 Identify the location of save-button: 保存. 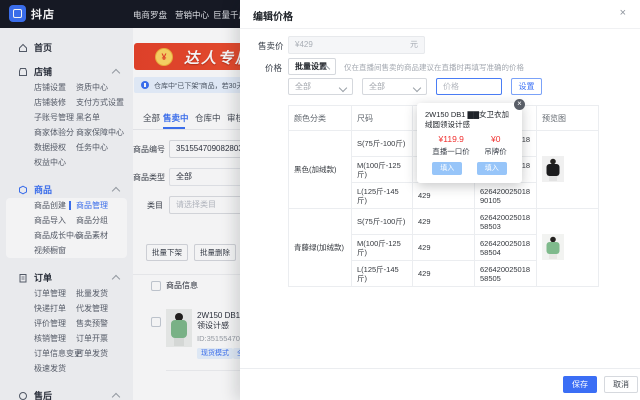
(580, 384).